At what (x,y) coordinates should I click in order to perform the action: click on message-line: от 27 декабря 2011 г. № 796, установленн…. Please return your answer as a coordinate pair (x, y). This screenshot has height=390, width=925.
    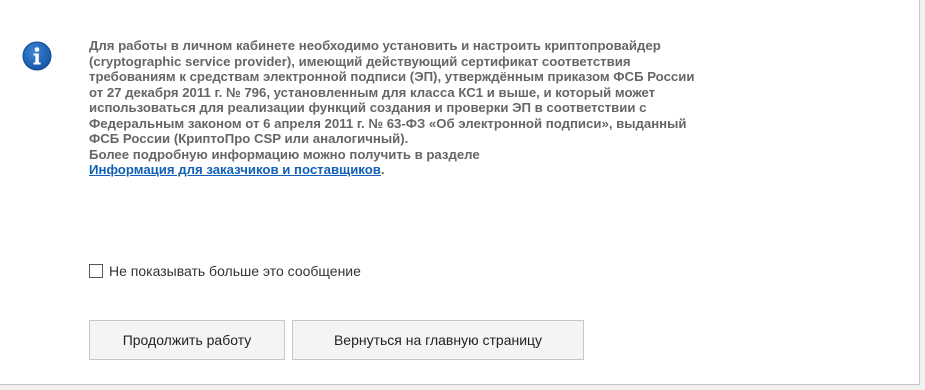
    Looking at the image, I should click on (372, 92).